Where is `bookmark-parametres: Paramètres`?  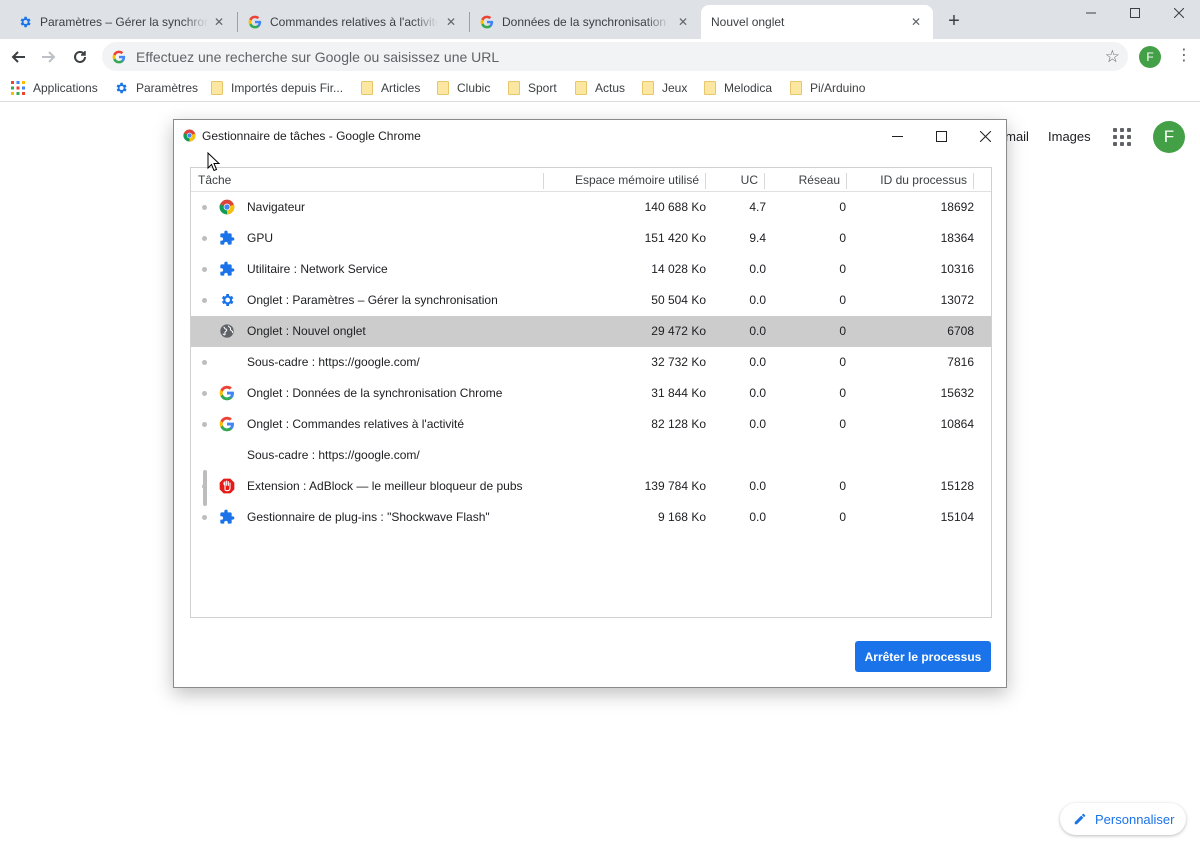 bookmark-parametres: Paramètres is located at coordinates (156, 88).